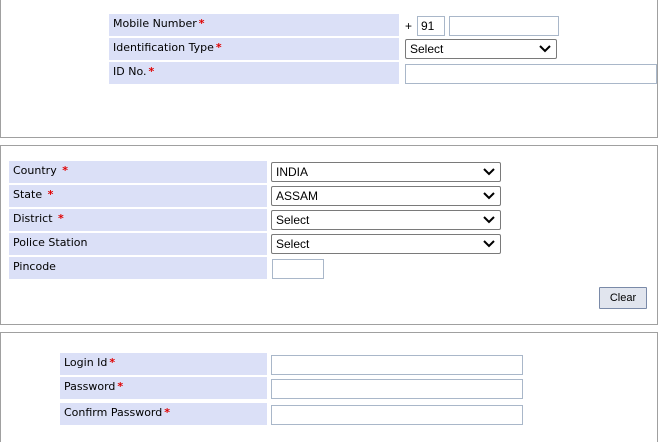 The image size is (662, 442). I want to click on district-select: Select, so click(386, 220).